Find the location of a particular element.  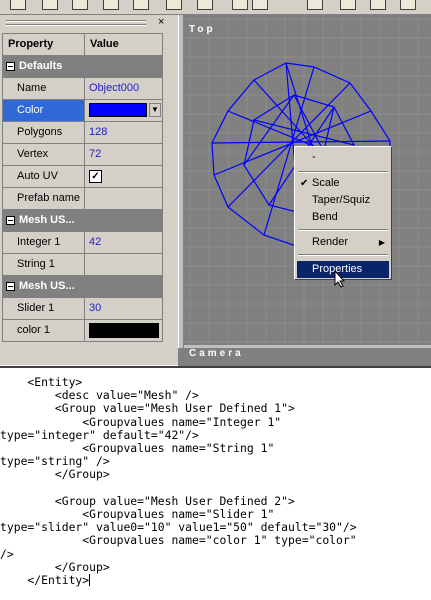

property-name: Auto UV is located at coordinates (44, 176).